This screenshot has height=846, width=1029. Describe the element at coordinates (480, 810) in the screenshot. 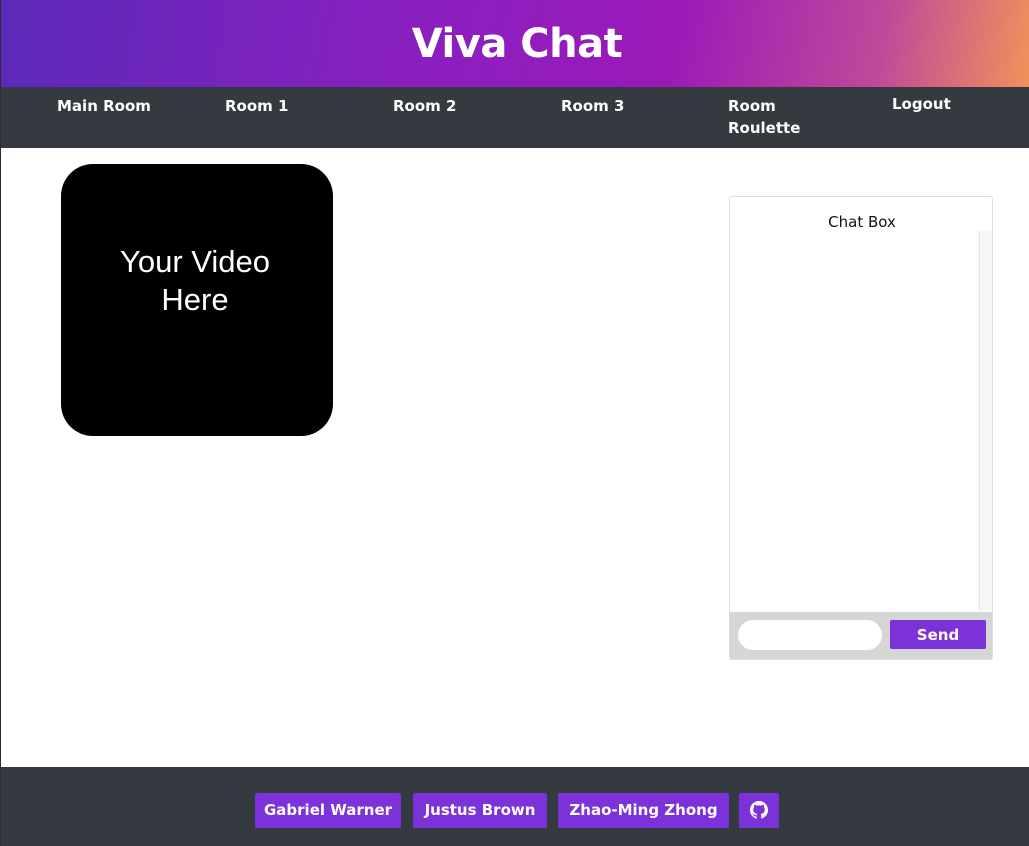

I see `author-link-justus-brown: Justus Brown` at that location.